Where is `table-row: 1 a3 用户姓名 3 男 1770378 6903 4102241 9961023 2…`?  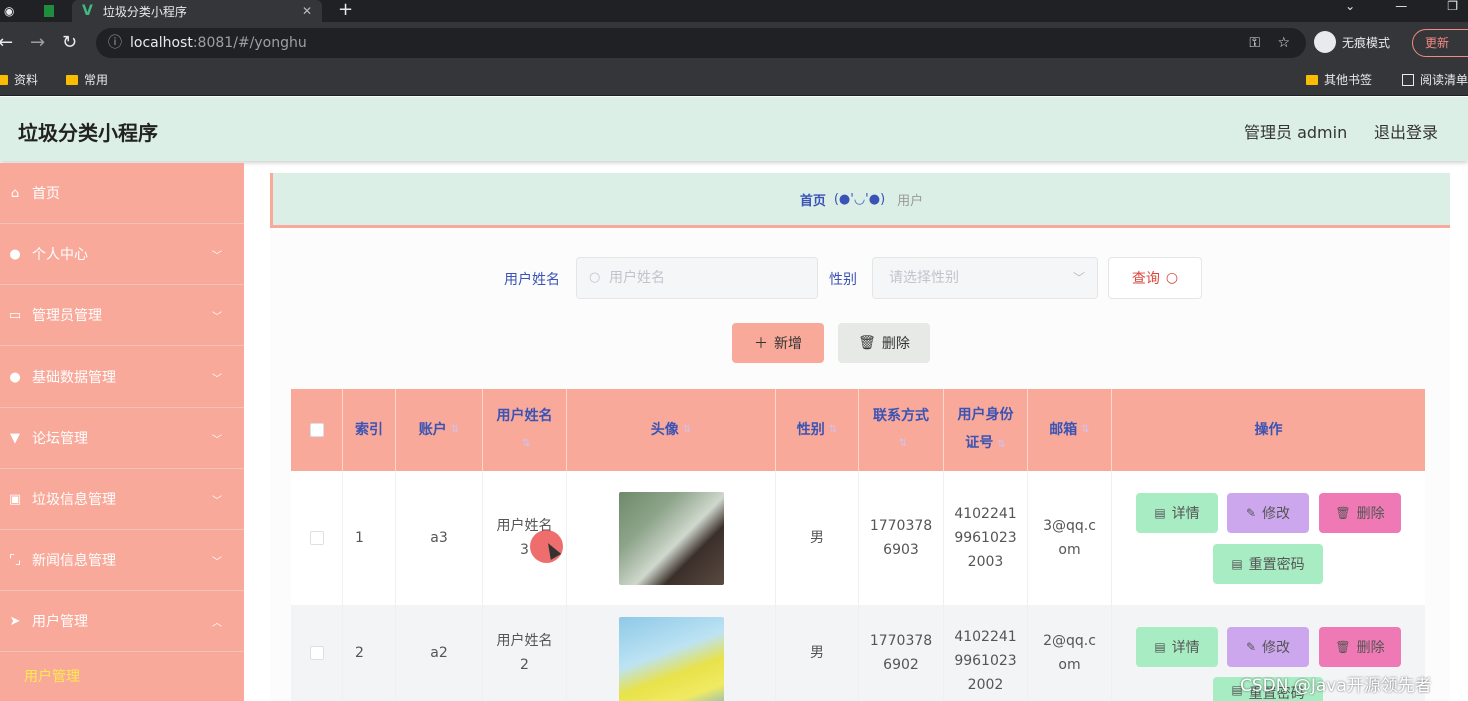
table-row: 1 a3 用户姓名 3 男 1770378 6903 4102241 9961023 2… is located at coordinates (858, 538).